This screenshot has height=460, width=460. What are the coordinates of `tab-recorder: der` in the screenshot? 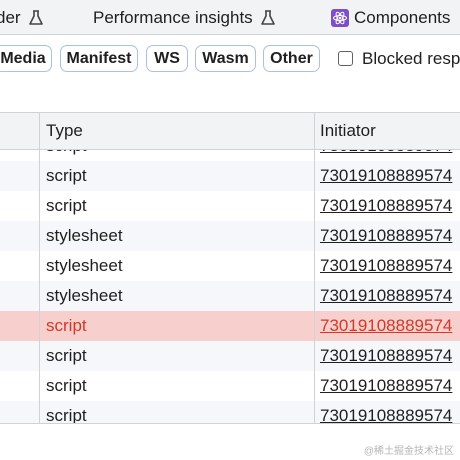 It's located at (22, 17).